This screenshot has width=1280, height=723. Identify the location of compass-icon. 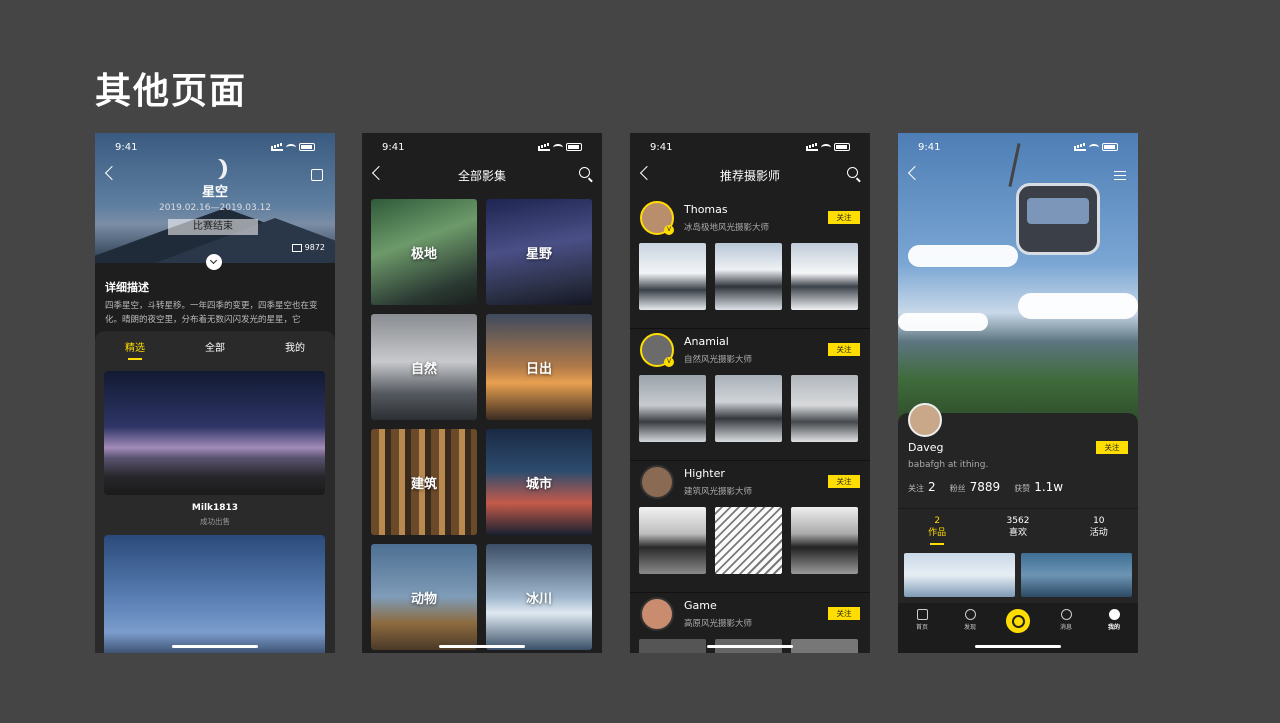
(970, 614).